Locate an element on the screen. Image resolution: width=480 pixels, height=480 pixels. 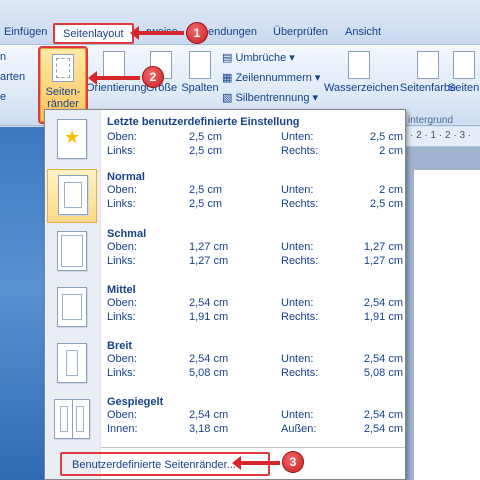
breaks-label: Umbrüche is located at coordinates (261, 58).